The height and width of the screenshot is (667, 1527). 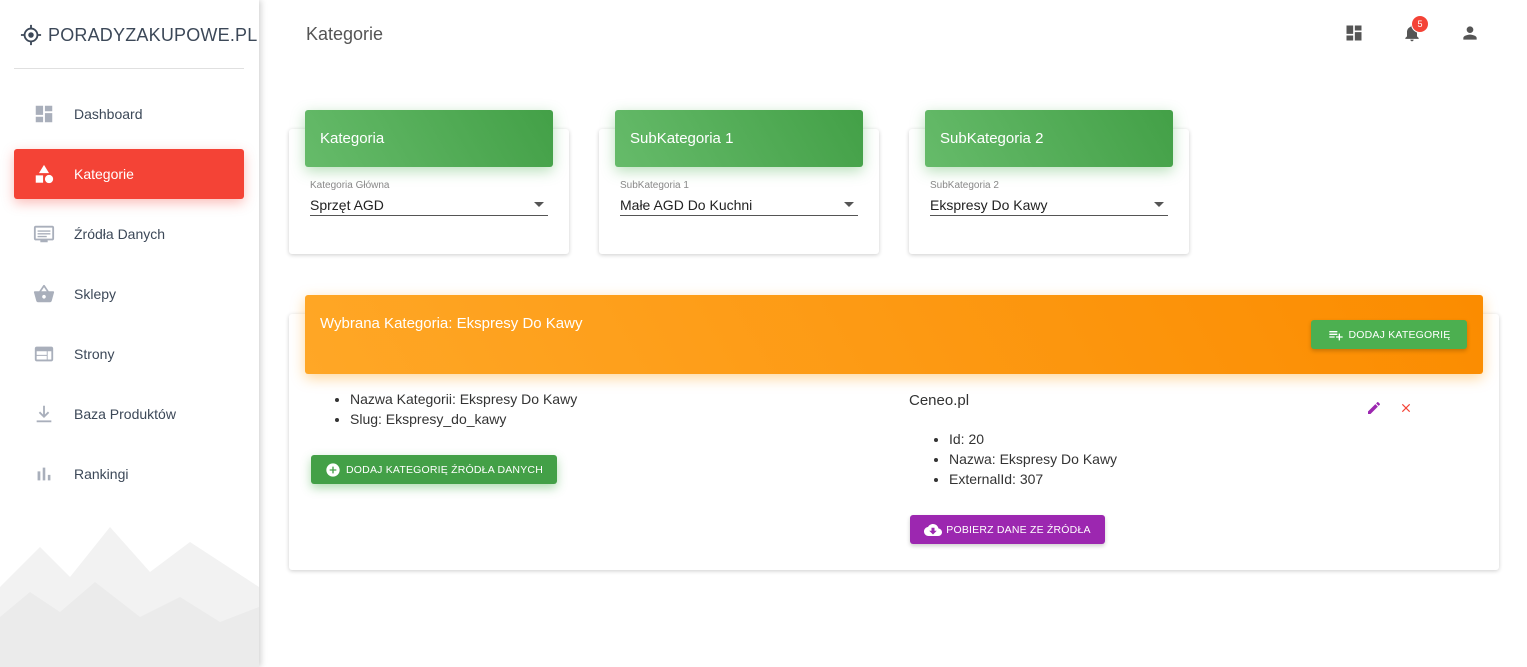 What do you see at coordinates (31, 35) in the screenshot?
I see `crosshair-icon` at bounding box center [31, 35].